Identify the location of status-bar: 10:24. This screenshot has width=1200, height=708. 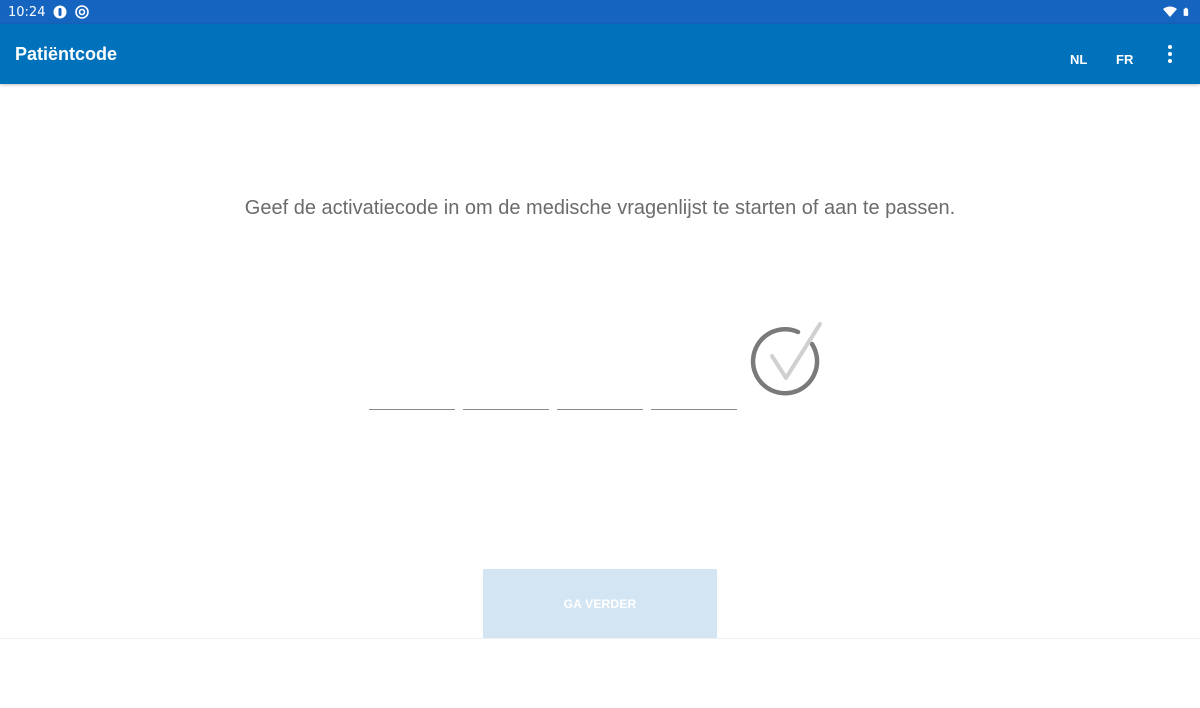
(600, 12).